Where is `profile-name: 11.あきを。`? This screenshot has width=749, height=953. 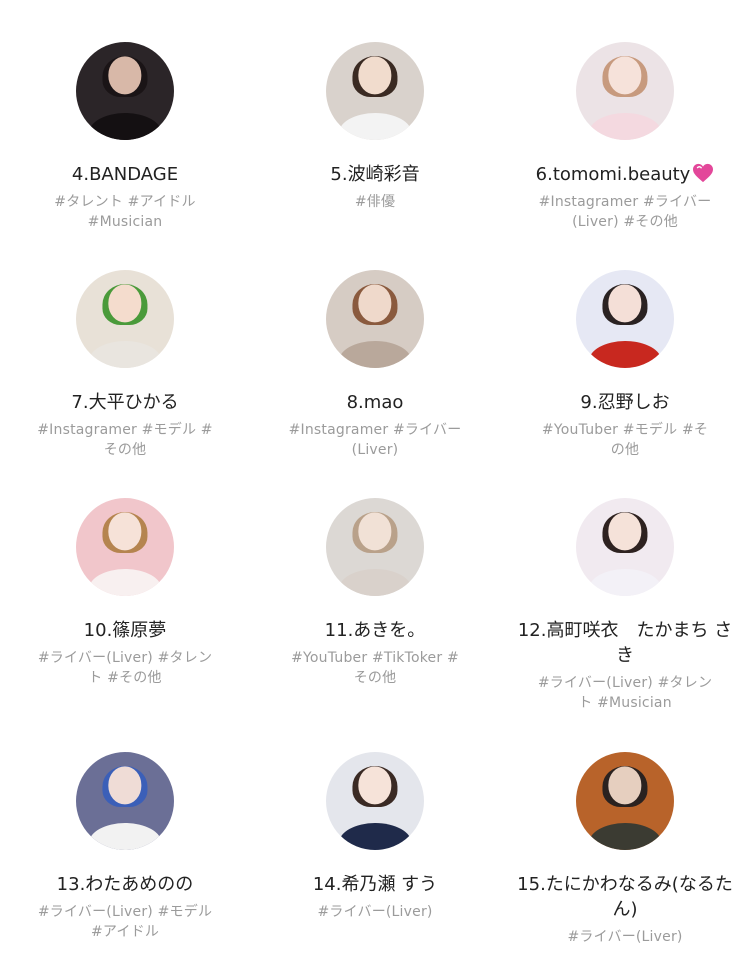 profile-name: 11.あきを。 is located at coordinates (375, 630).